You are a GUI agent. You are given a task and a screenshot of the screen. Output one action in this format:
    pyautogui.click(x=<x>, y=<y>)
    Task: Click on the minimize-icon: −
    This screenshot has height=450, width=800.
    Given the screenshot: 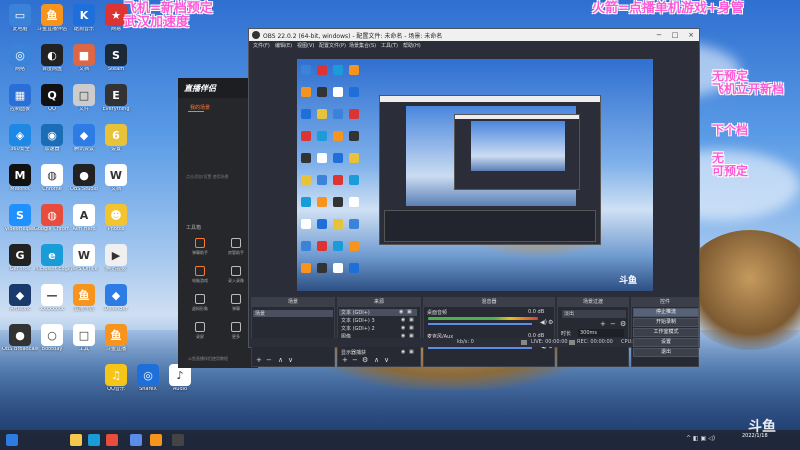 What is the action you would take?
    pyautogui.click(x=659, y=35)
    